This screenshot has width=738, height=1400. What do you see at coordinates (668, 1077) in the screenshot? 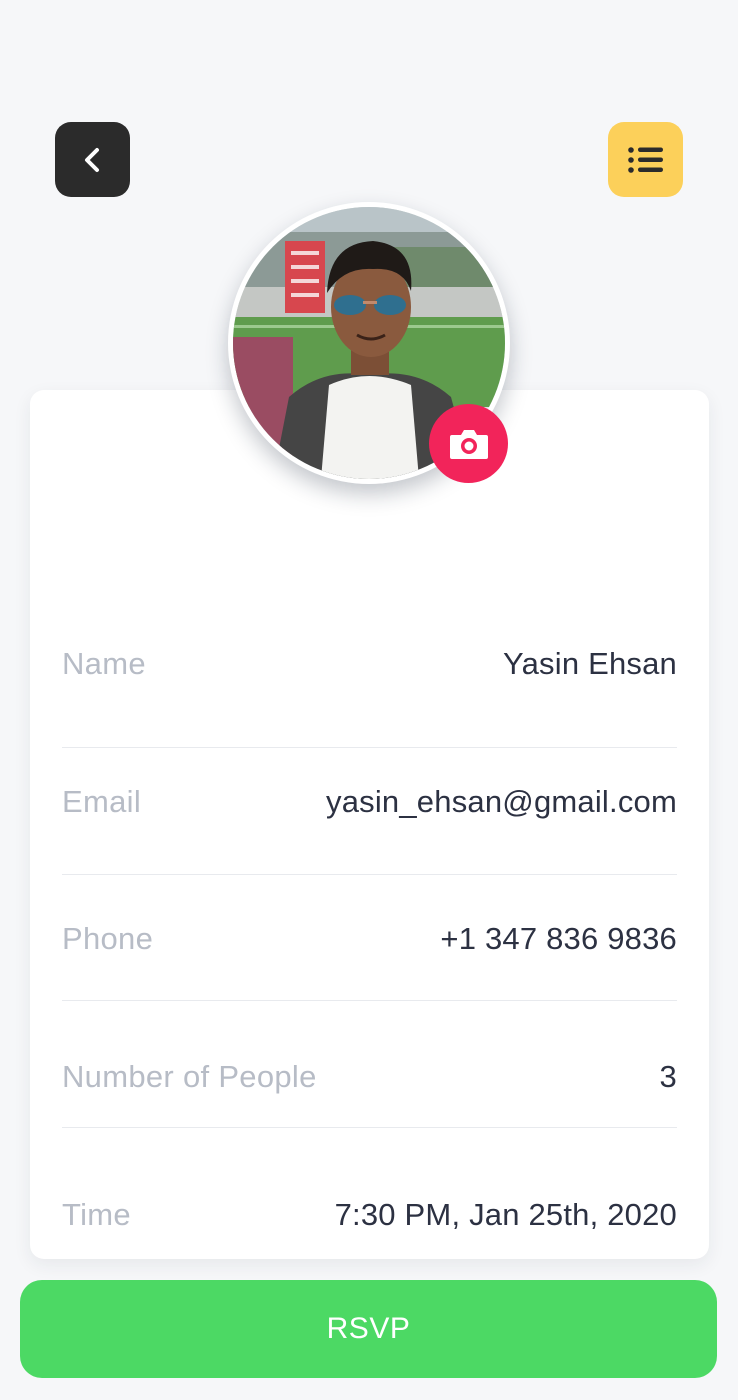
I see `people-count-value: 3` at bounding box center [668, 1077].